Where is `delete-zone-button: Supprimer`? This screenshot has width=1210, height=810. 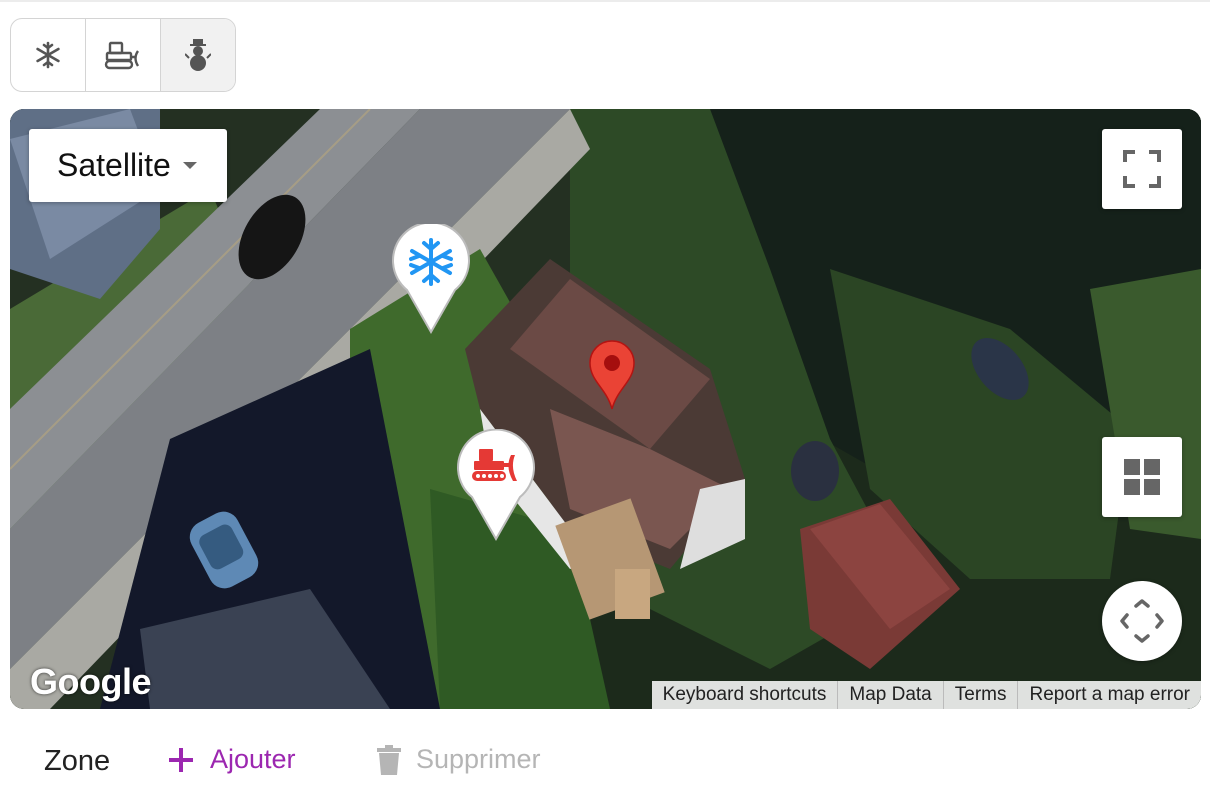 delete-zone-button: Supprimer is located at coordinates (458, 759).